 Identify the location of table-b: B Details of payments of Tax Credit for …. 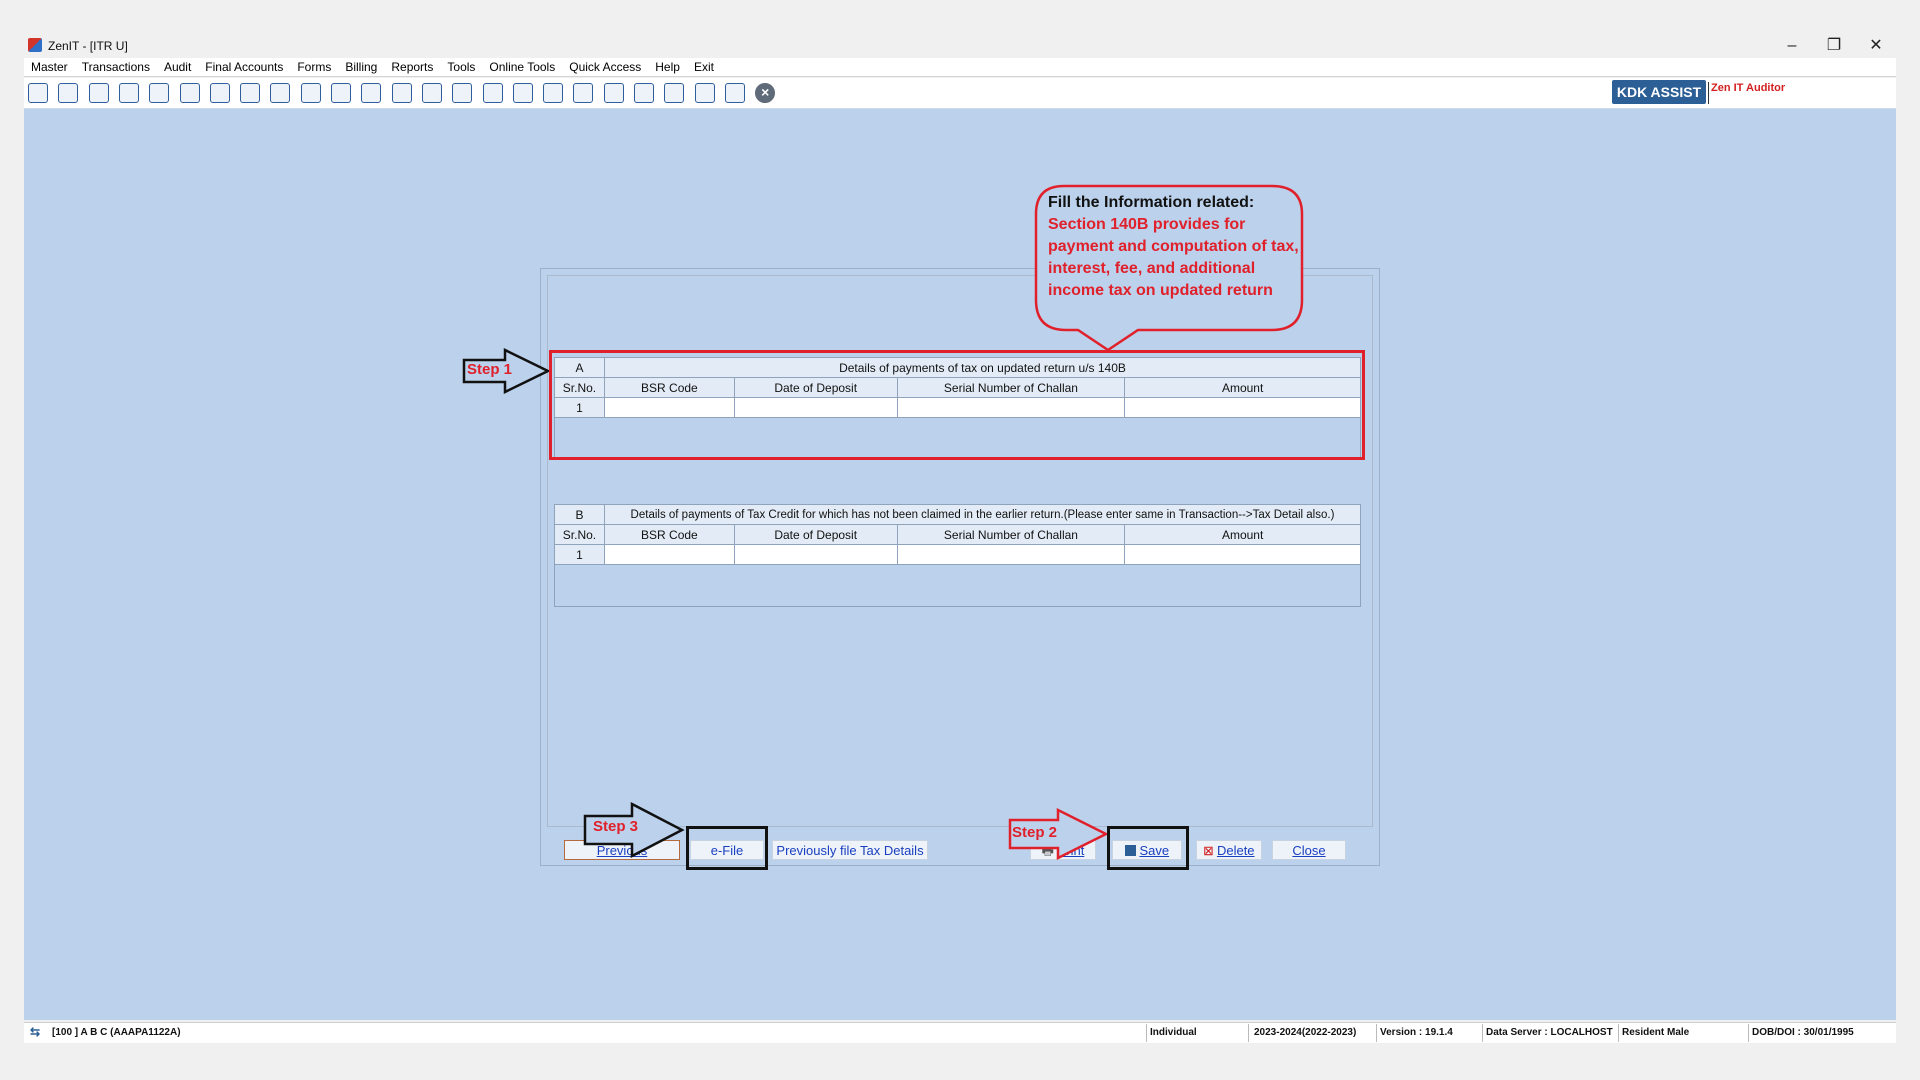
(958, 534).